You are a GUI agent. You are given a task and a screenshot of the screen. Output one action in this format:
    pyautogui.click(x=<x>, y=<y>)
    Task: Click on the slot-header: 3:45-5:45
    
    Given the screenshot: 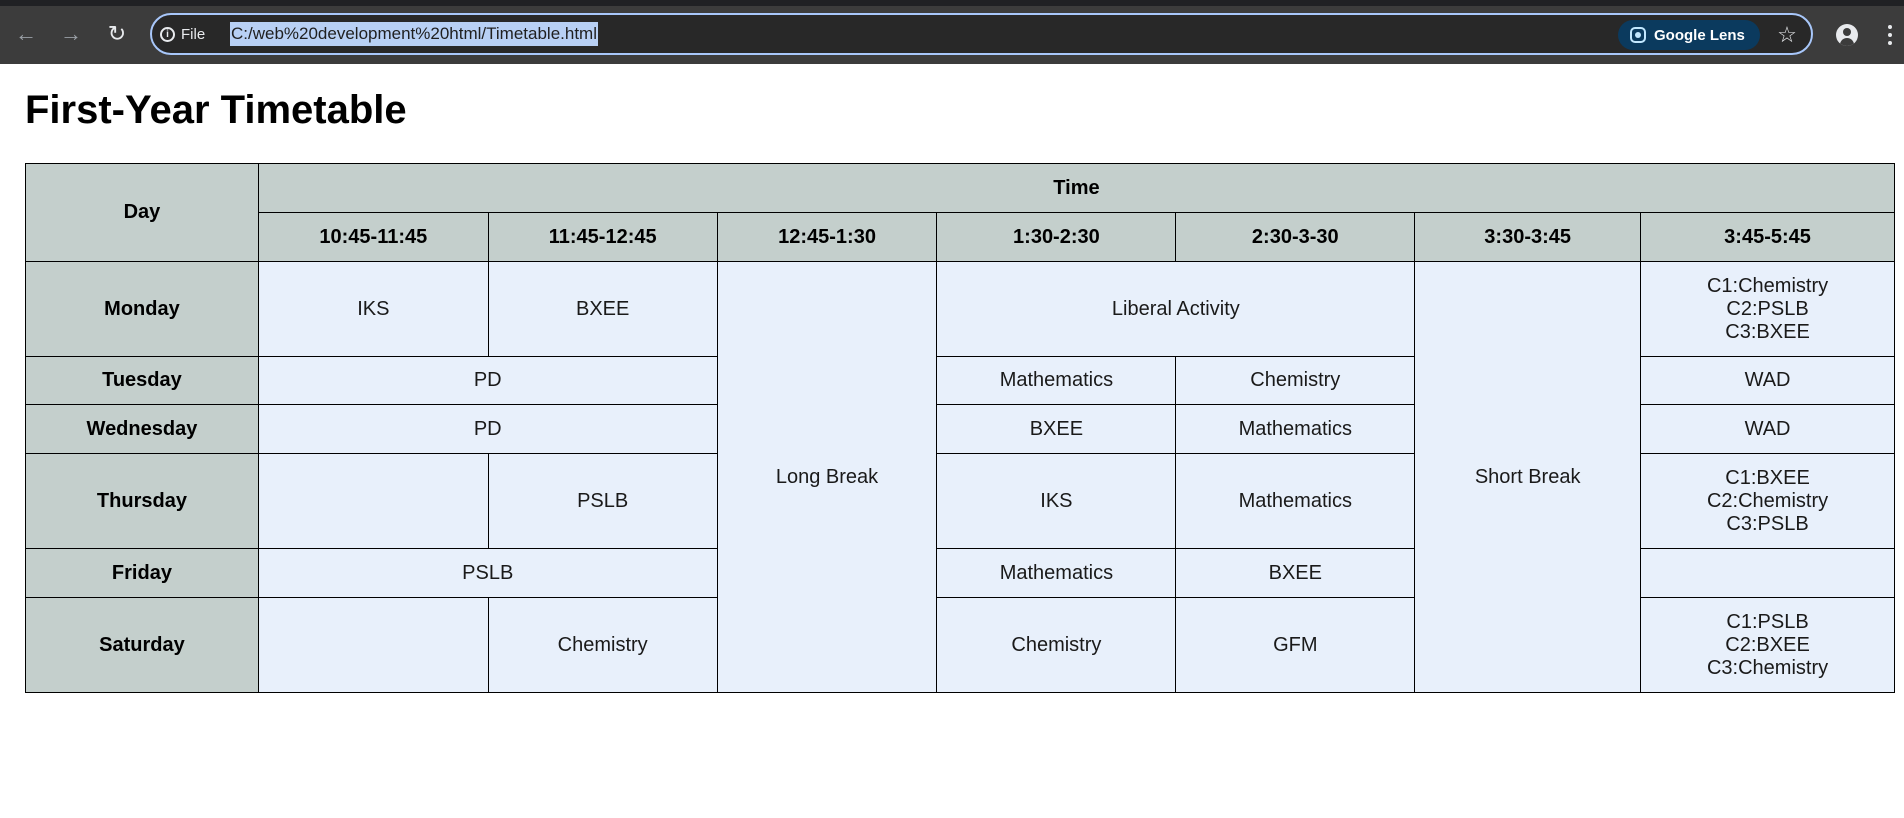 What is the action you would take?
    pyautogui.click(x=1767, y=237)
    